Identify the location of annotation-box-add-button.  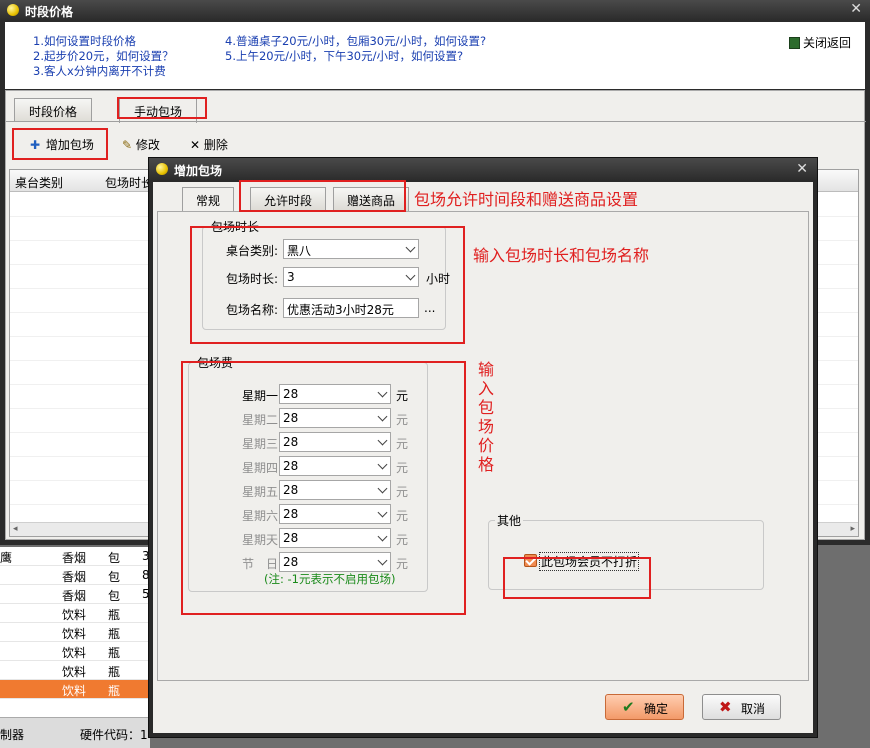
(60, 144).